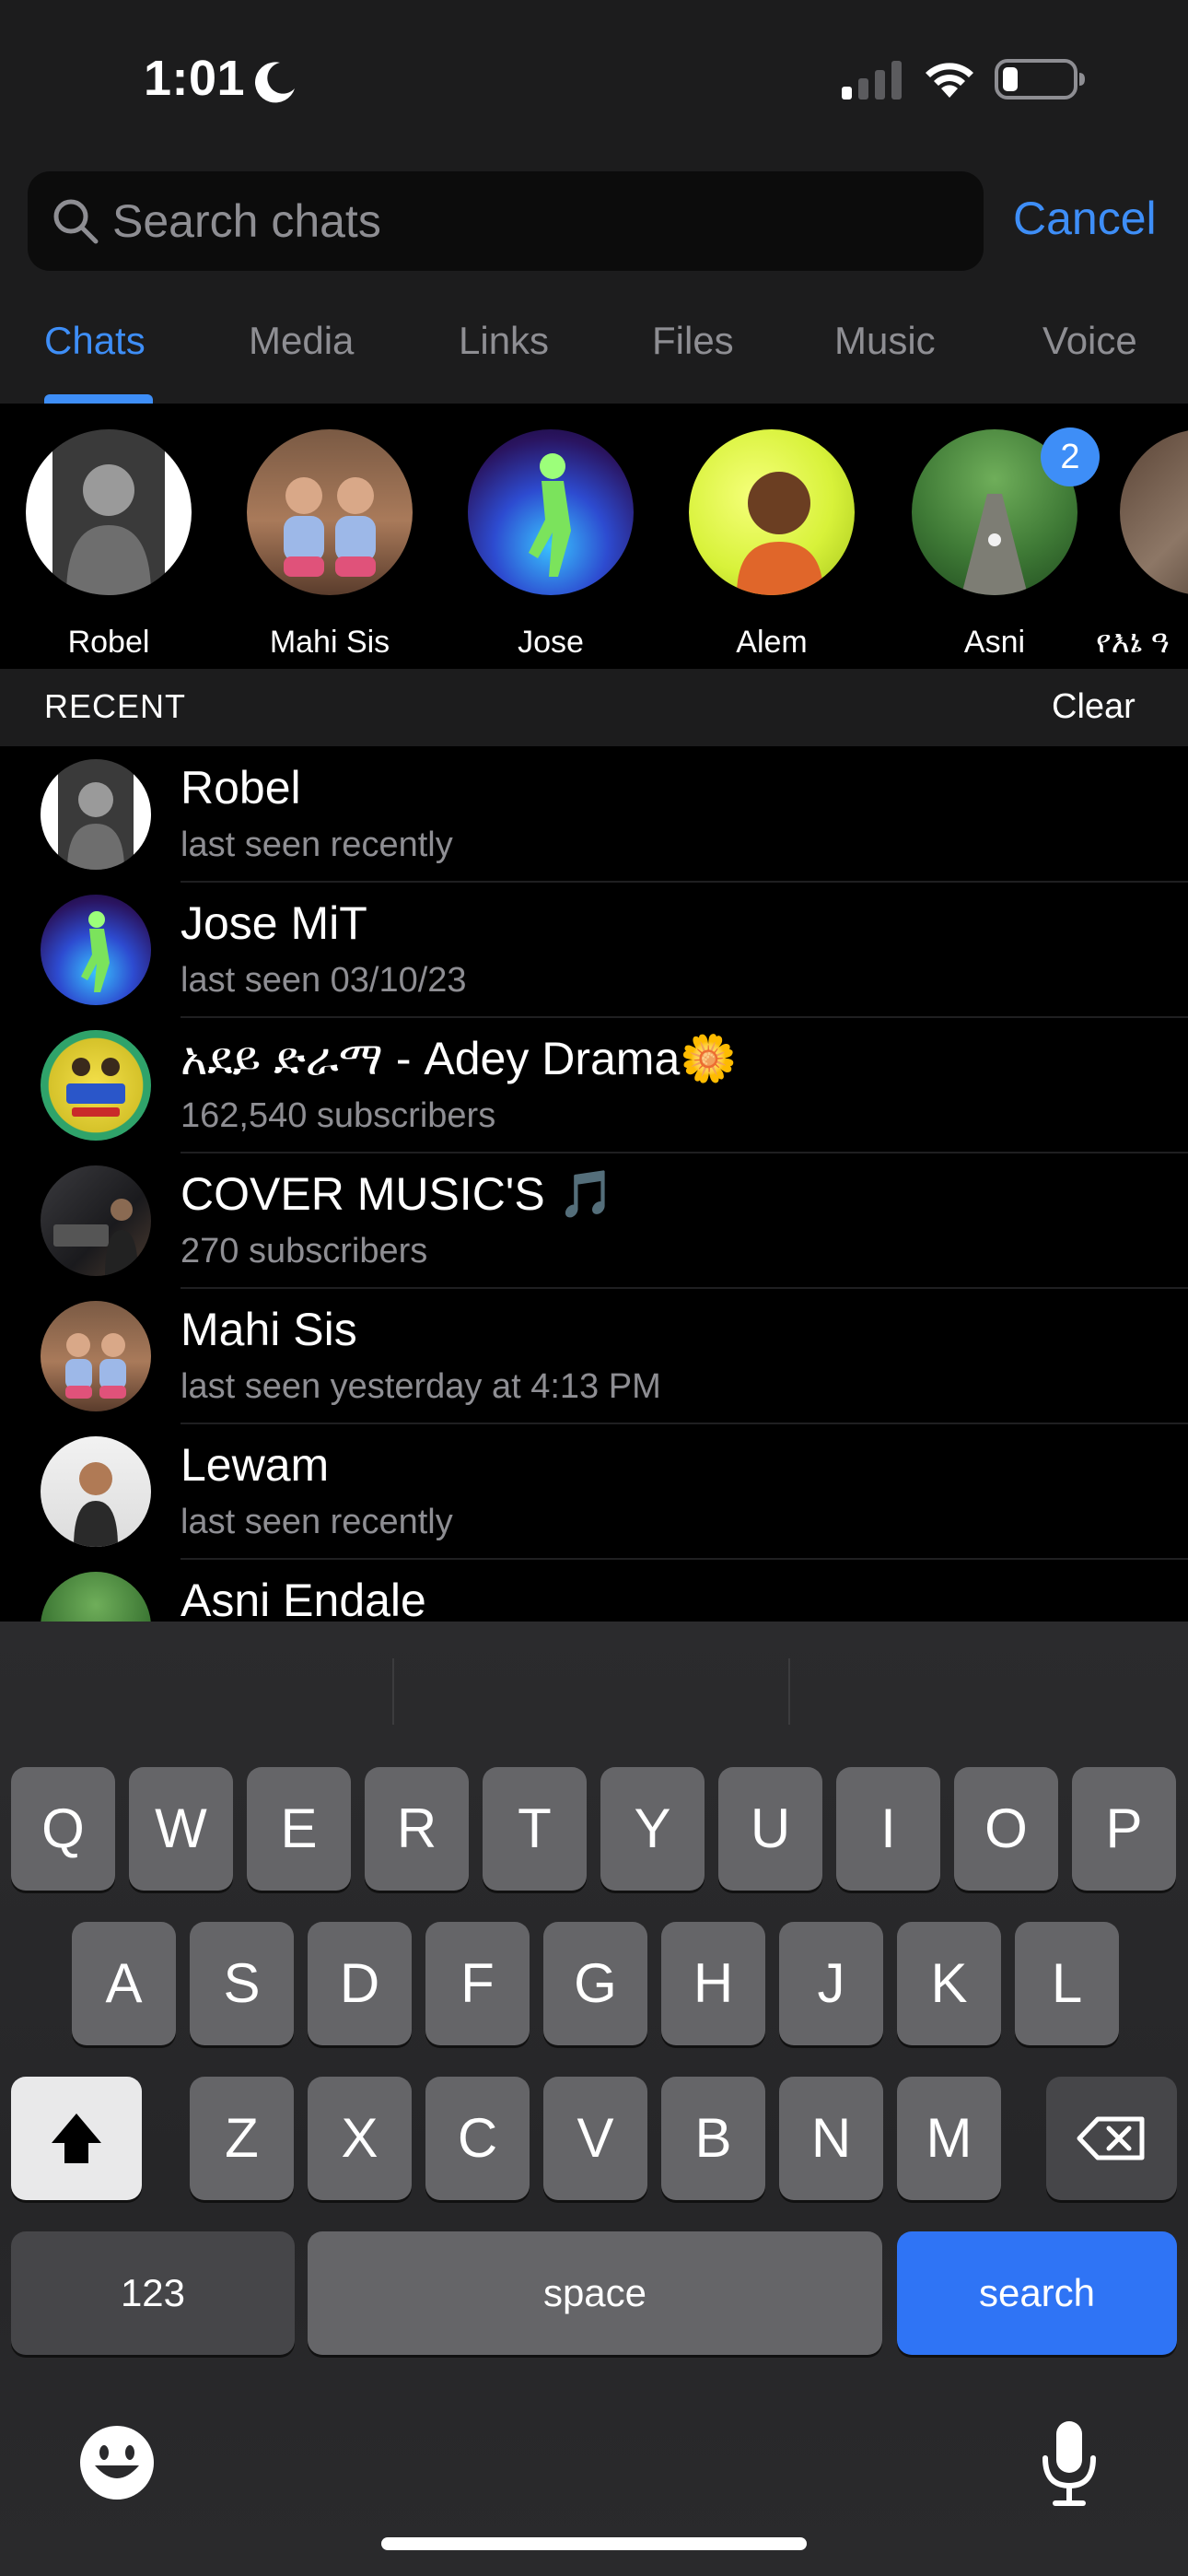  What do you see at coordinates (1037, 2293) in the screenshot?
I see `search-key: search` at bounding box center [1037, 2293].